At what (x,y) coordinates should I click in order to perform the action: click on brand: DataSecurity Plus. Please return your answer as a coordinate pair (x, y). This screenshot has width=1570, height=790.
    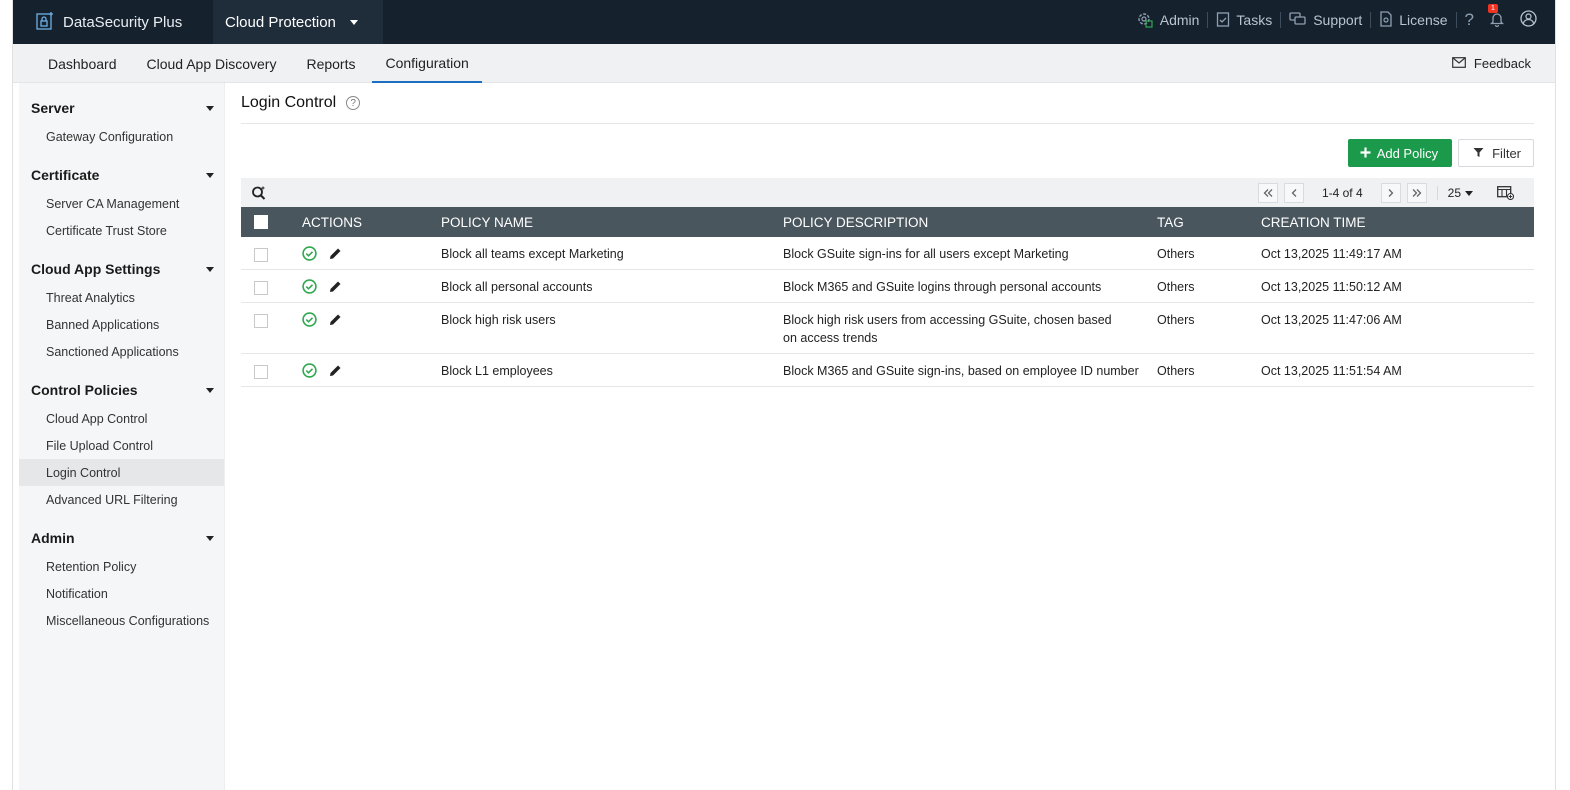
    Looking at the image, I should click on (108, 22).